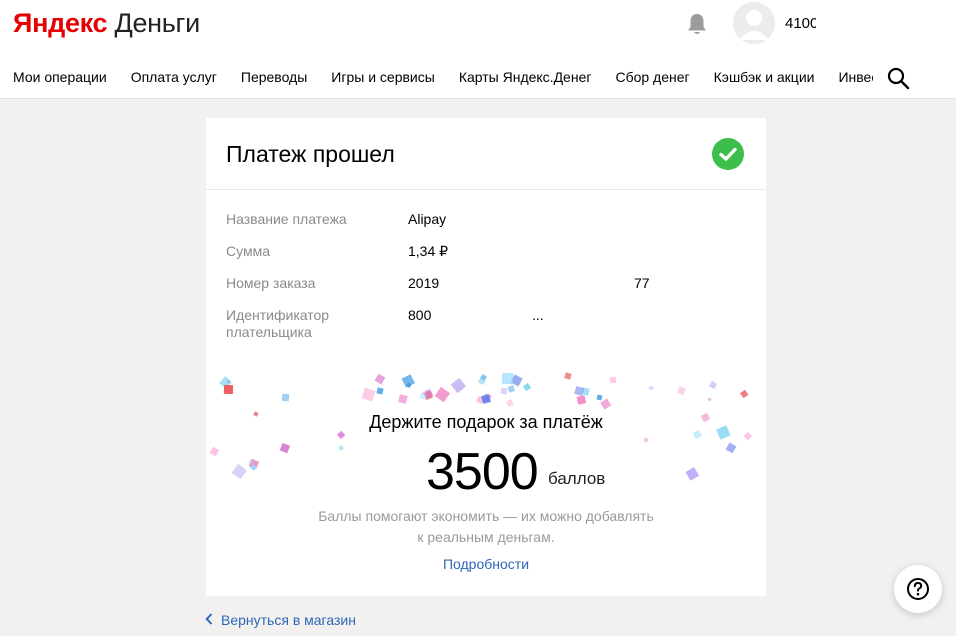 This screenshot has height=636, width=956. What do you see at coordinates (271, 283) in the screenshot?
I see `order-number-label: Номер заказа` at bounding box center [271, 283].